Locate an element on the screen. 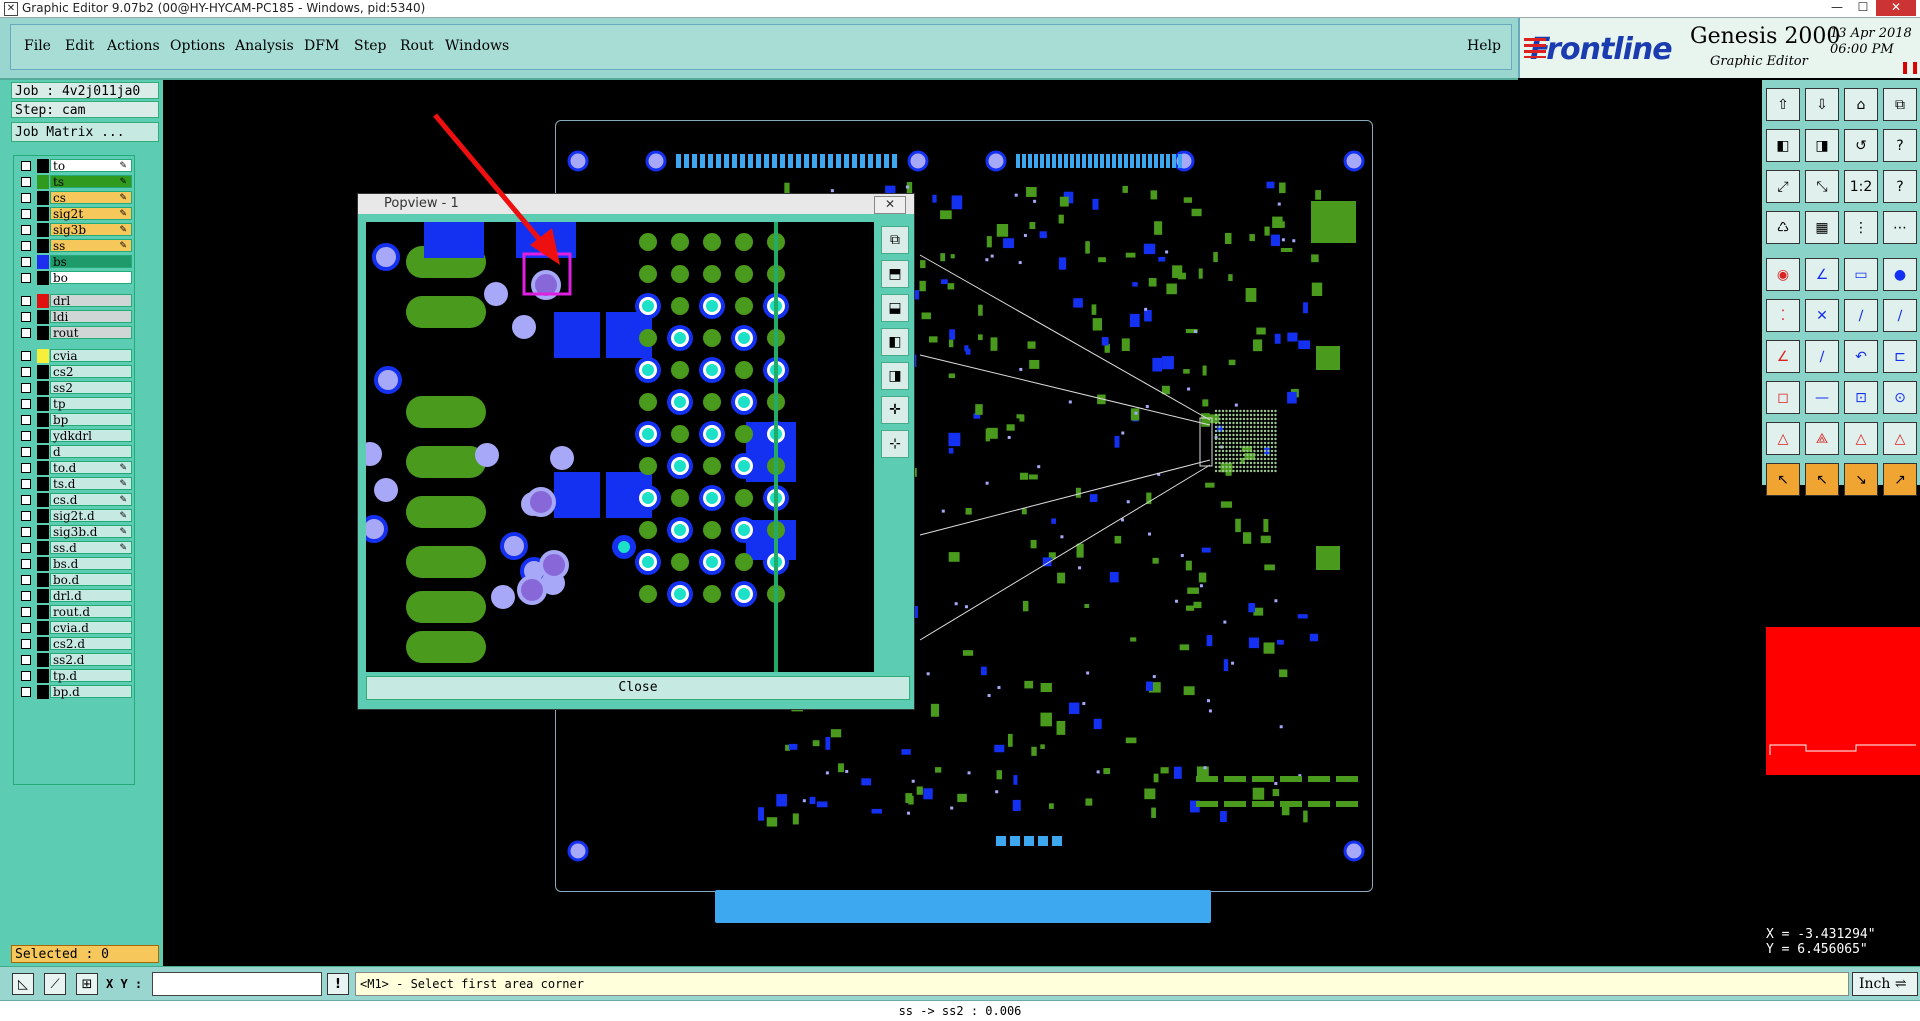 This screenshot has width=1920, height=1021. box-icon: ⊡ is located at coordinates (1861, 397).